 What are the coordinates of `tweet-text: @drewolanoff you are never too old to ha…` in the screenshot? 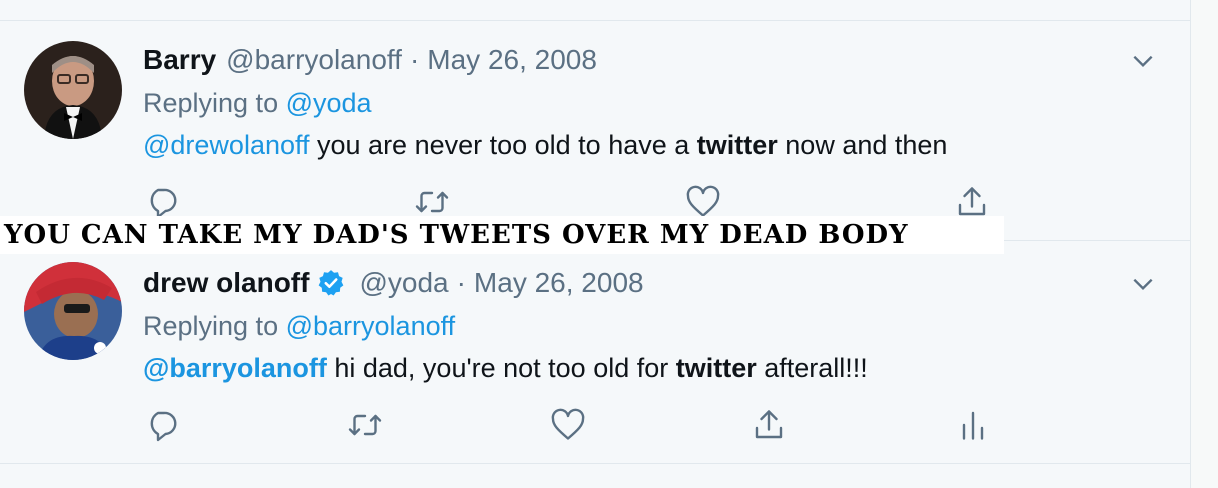 It's located at (545, 145).